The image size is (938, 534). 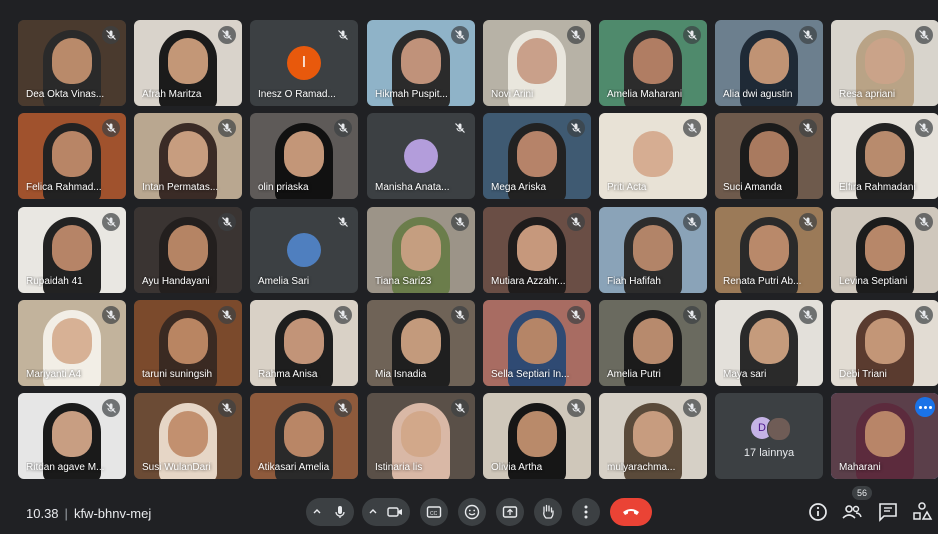 I want to click on participant-tile: Alia dwi agustin, so click(x=769, y=63).